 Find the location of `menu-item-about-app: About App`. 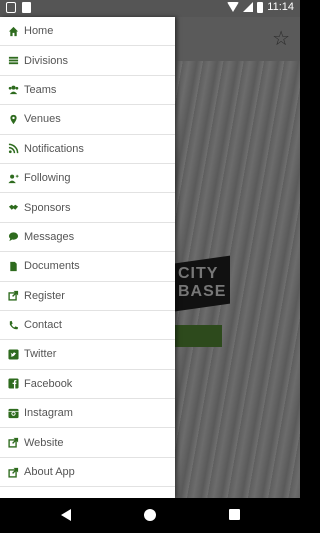

menu-item-about-app: About App is located at coordinates (87, 473).